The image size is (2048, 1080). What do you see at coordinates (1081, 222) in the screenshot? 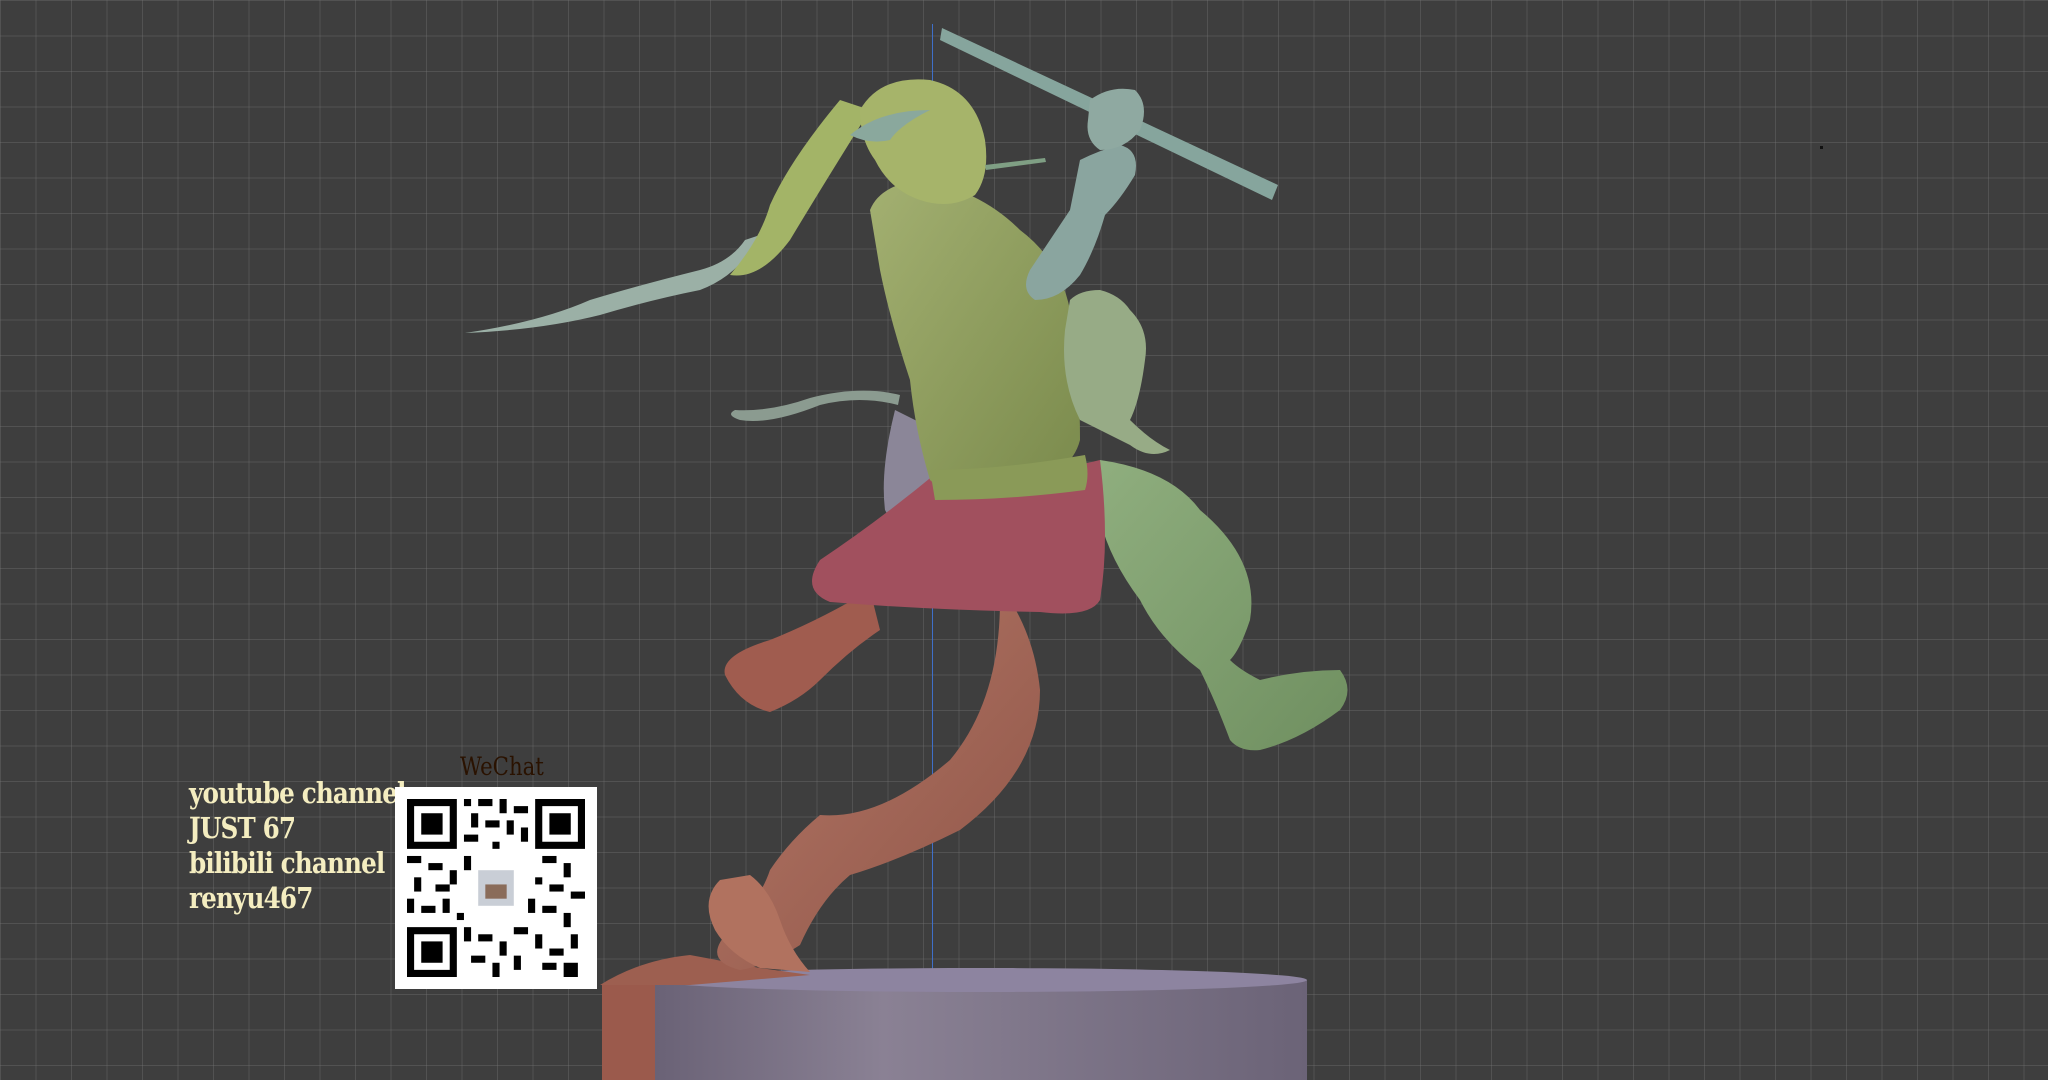
I see `arm` at bounding box center [1081, 222].